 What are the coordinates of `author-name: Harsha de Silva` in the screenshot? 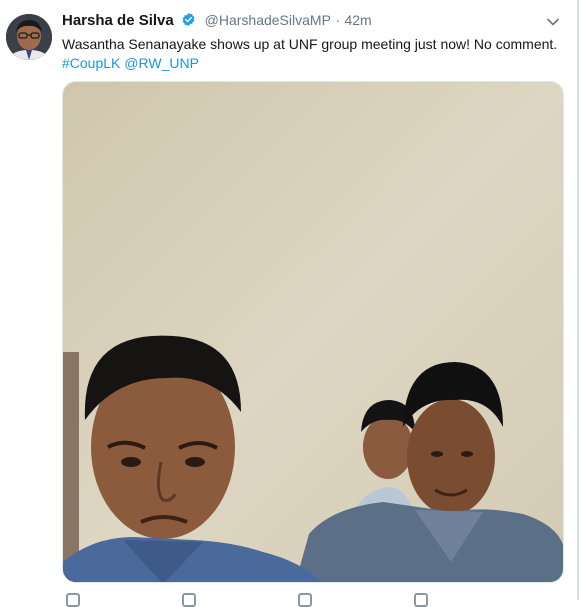 It's located at (118, 20).